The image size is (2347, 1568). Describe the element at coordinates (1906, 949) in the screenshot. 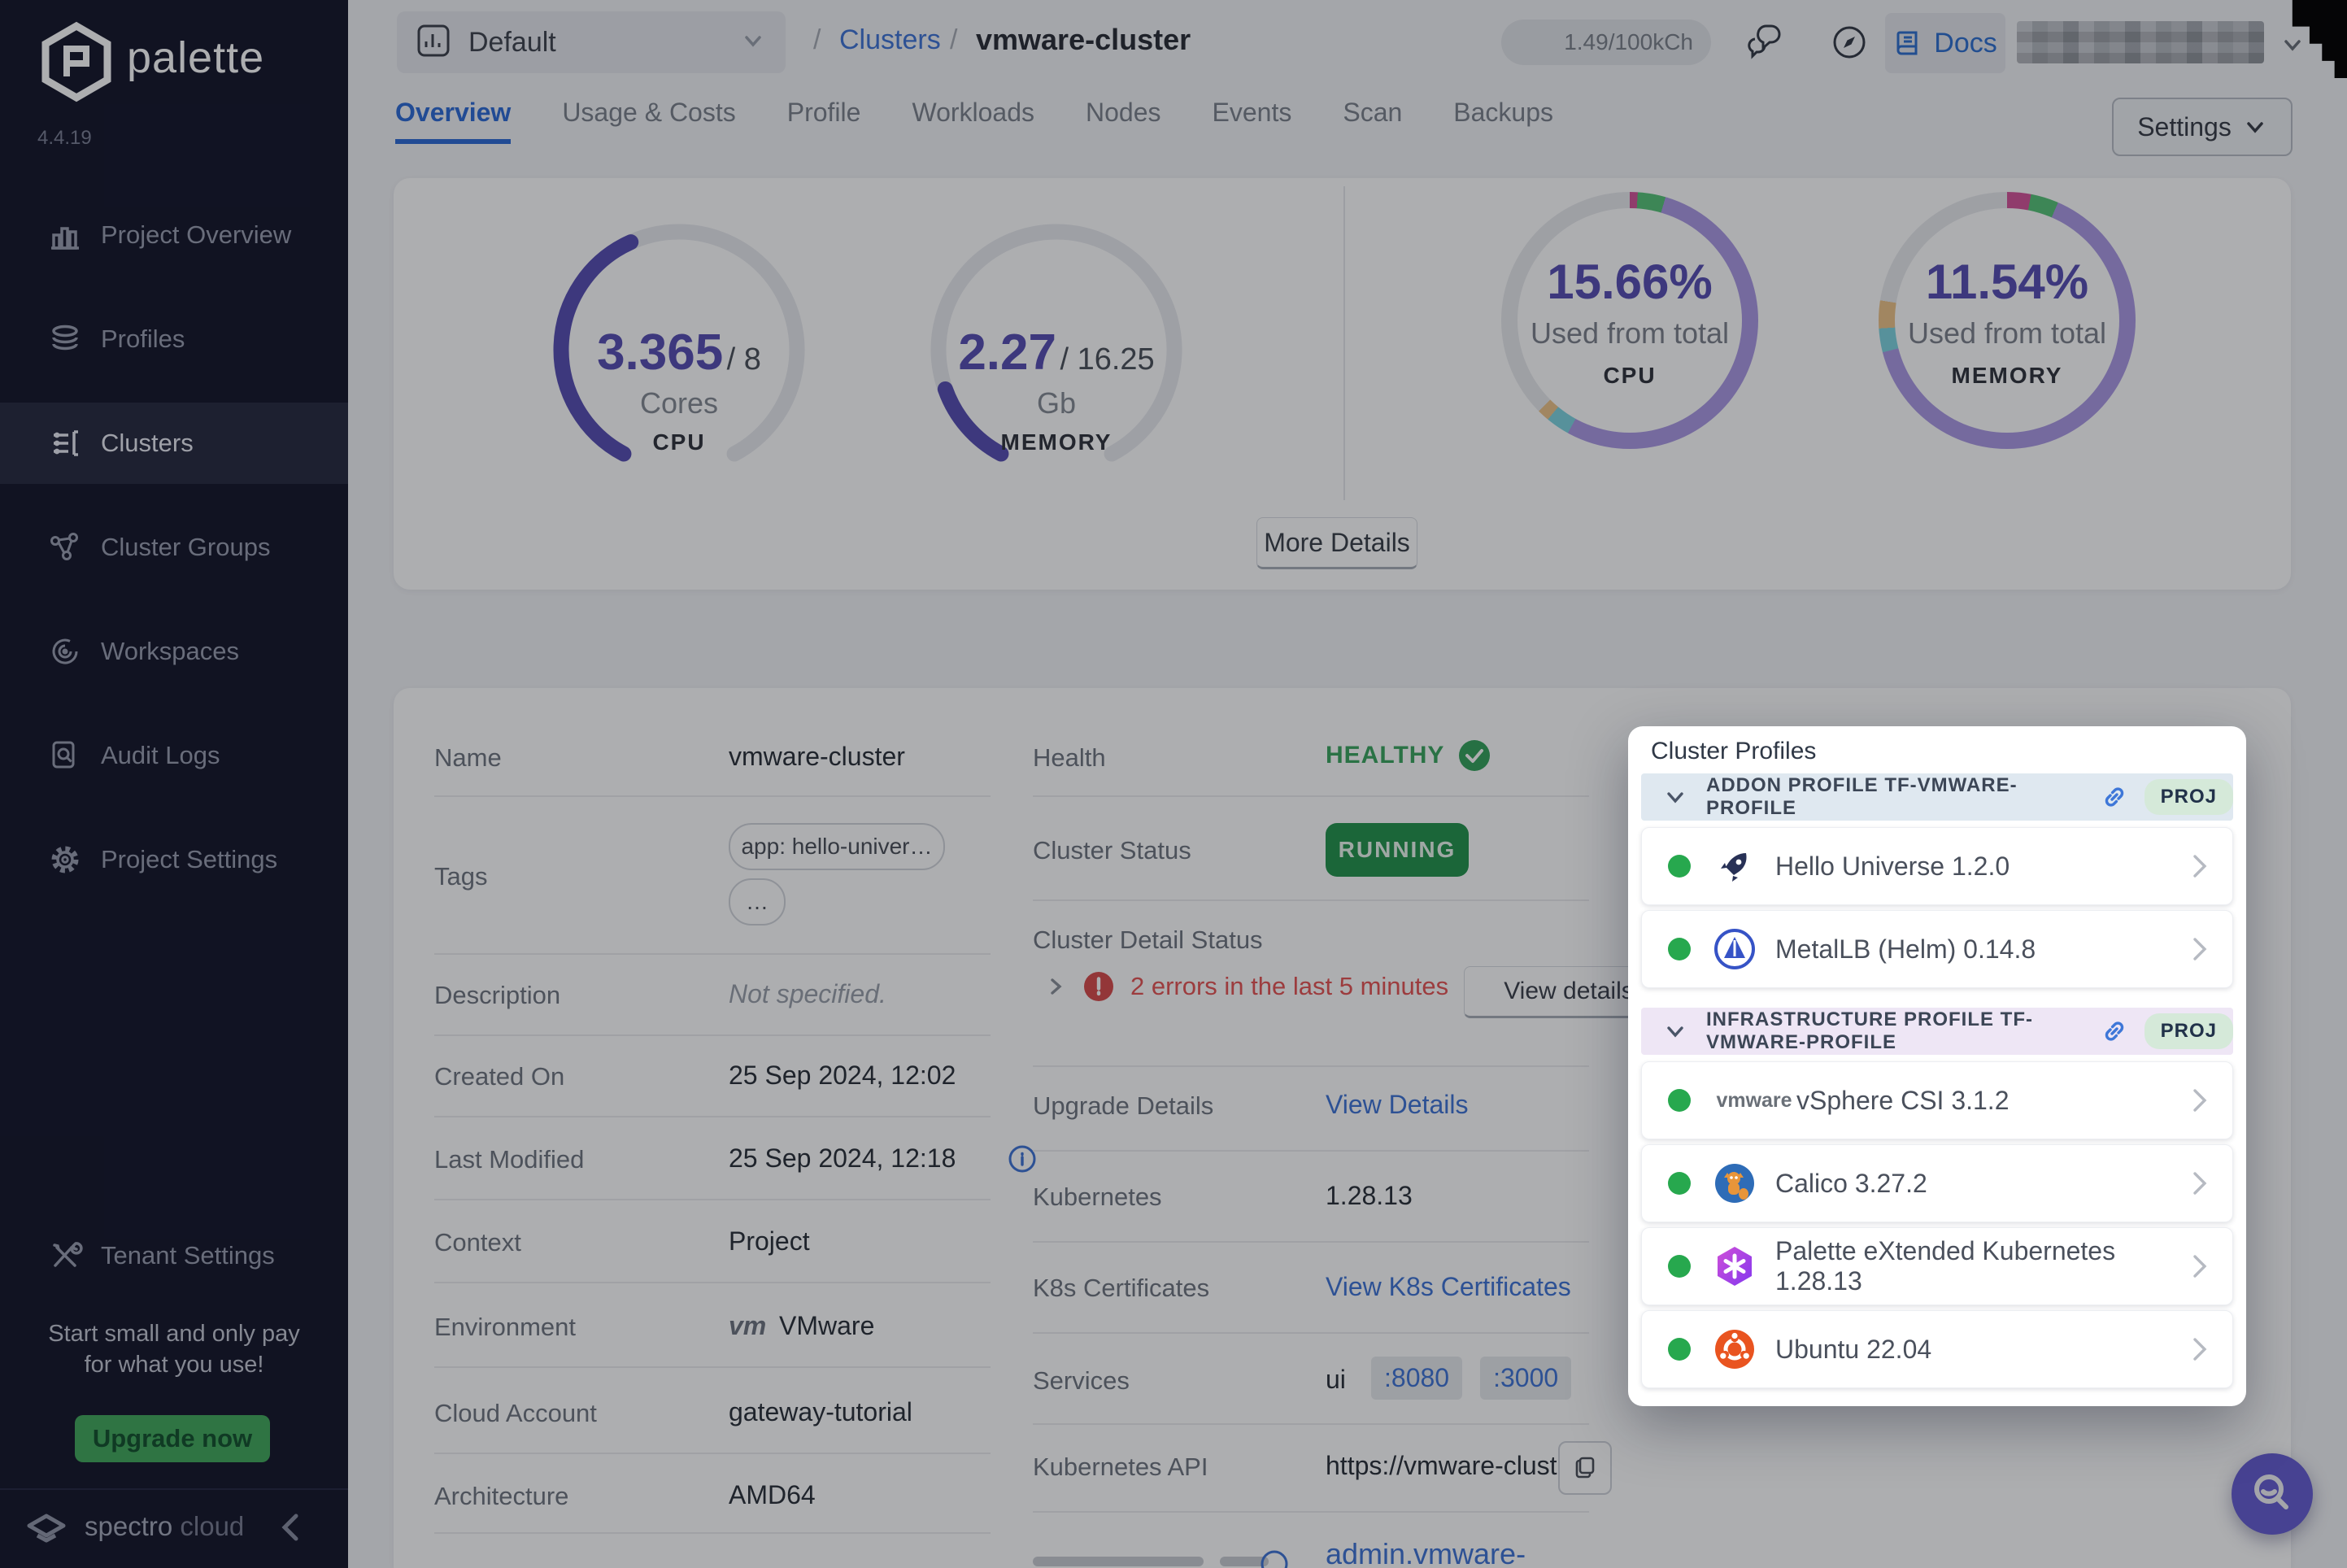

I see `profile-layer-name: MetalLB (Helm) 0.14.8` at that location.